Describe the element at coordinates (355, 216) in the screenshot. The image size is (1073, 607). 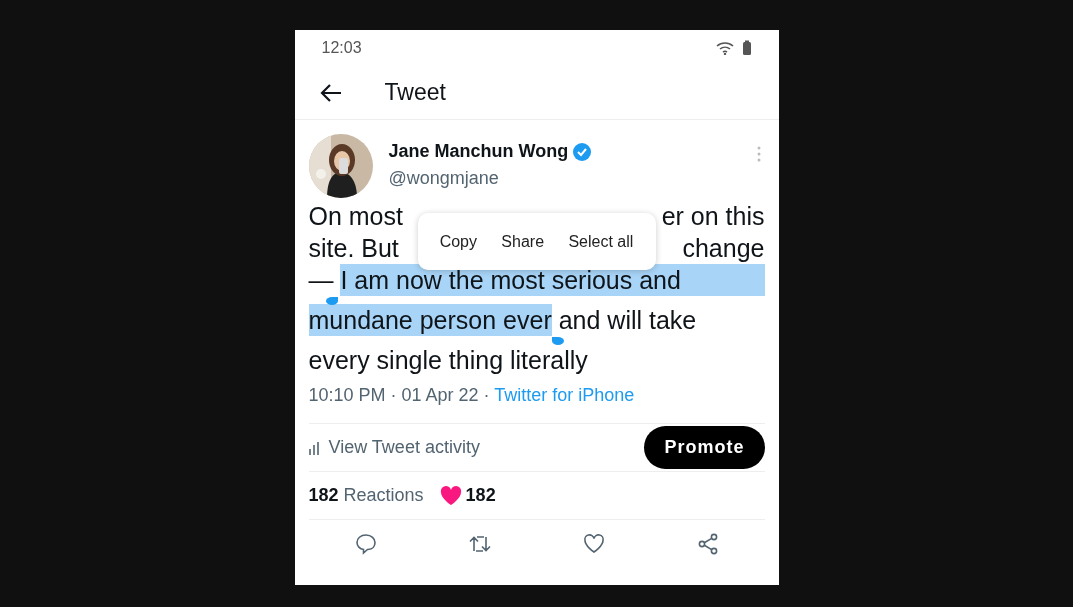
I see `tweet-text: On most` at that location.